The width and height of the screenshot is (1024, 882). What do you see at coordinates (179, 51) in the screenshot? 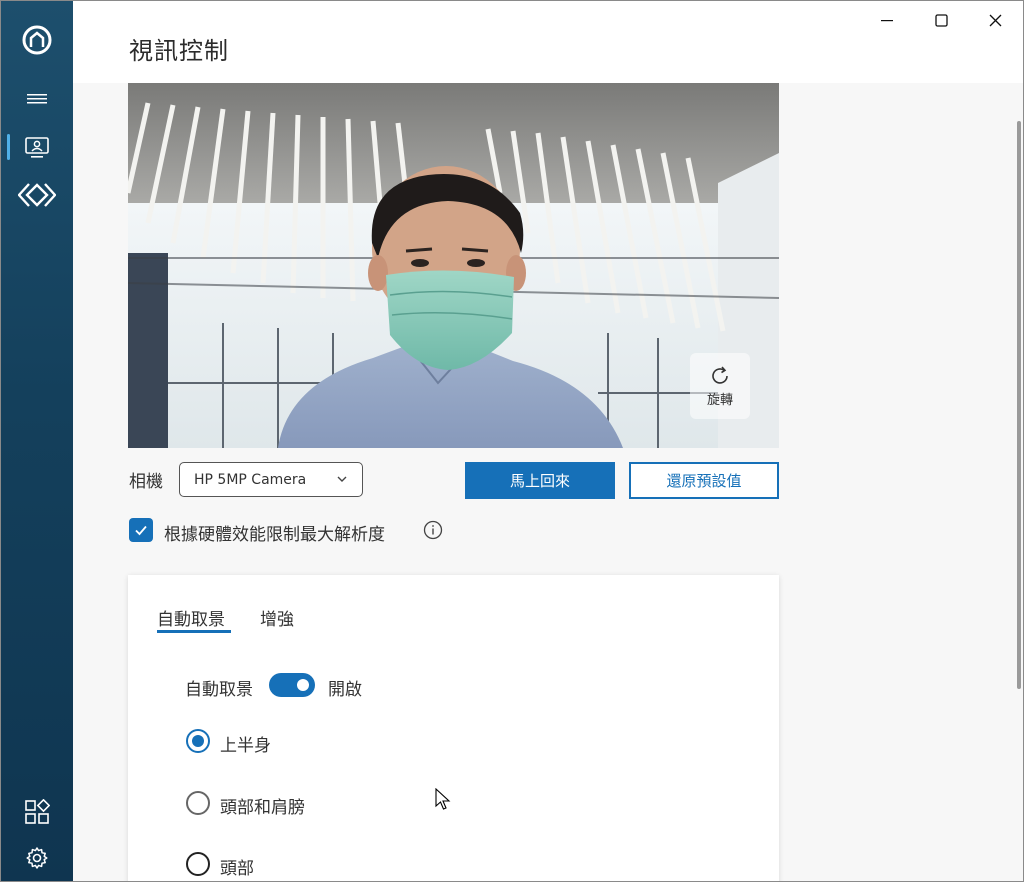
I see `page-title: 視訊控制` at bounding box center [179, 51].